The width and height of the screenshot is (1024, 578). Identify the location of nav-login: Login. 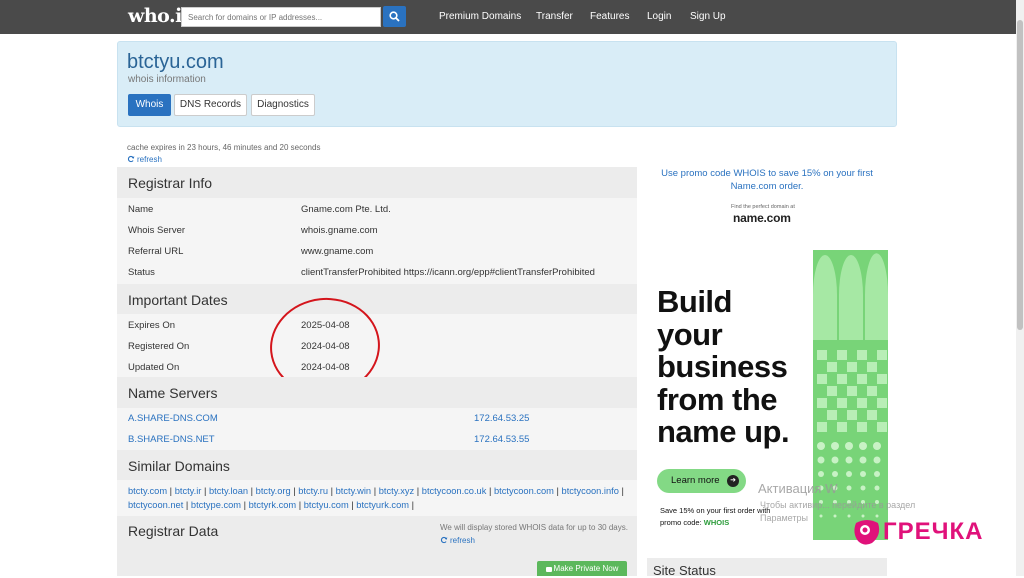
(659, 16).